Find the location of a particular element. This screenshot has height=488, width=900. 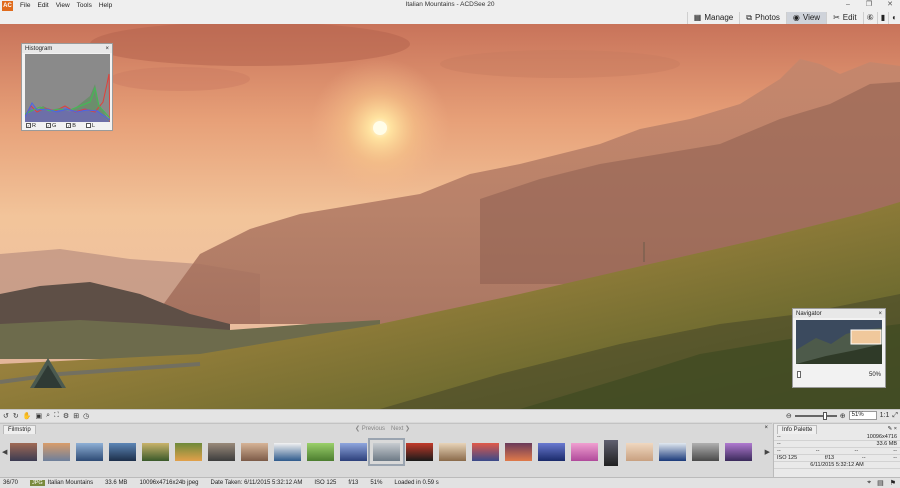

rotate-right-icon: ↻ is located at coordinates (16, 416).